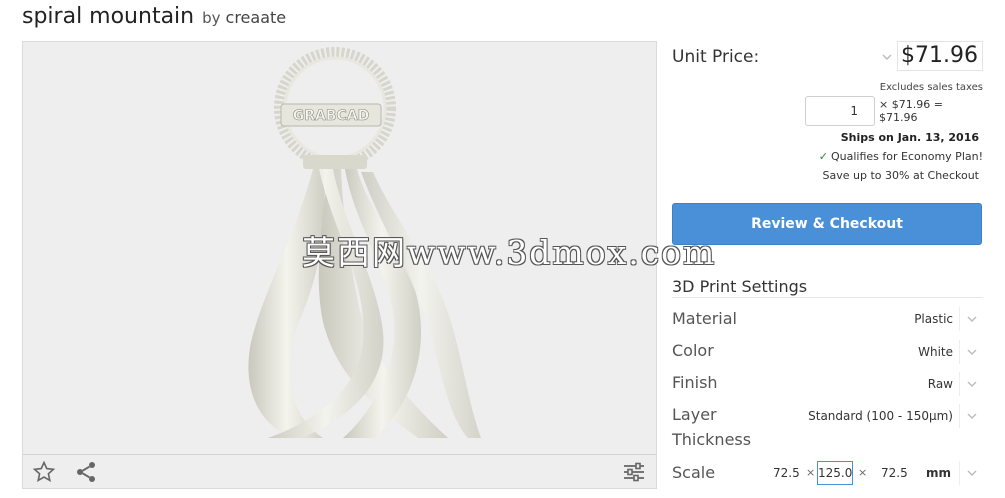 This screenshot has height=498, width=1005. What do you see at coordinates (712, 439) in the screenshot?
I see `thickness-label: Thickness` at bounding box center [712, 439].